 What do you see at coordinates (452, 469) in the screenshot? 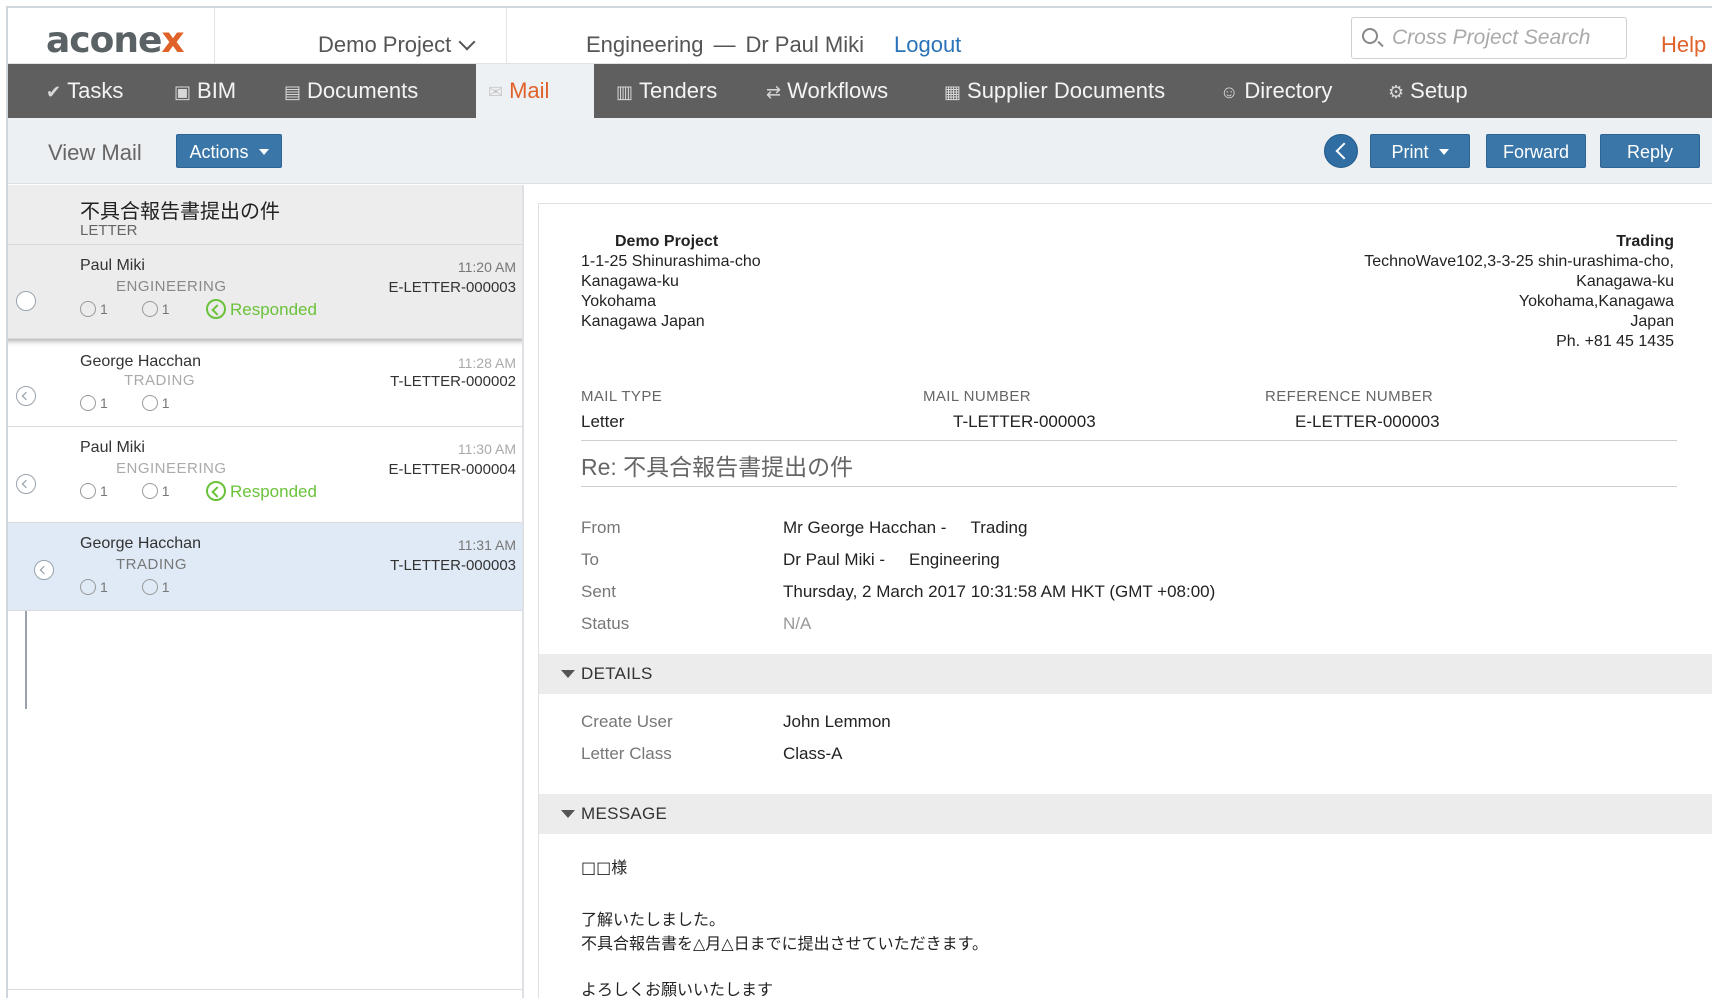
I see `mail-number: E-LETTER-000004` at bounding box center [452, 469].